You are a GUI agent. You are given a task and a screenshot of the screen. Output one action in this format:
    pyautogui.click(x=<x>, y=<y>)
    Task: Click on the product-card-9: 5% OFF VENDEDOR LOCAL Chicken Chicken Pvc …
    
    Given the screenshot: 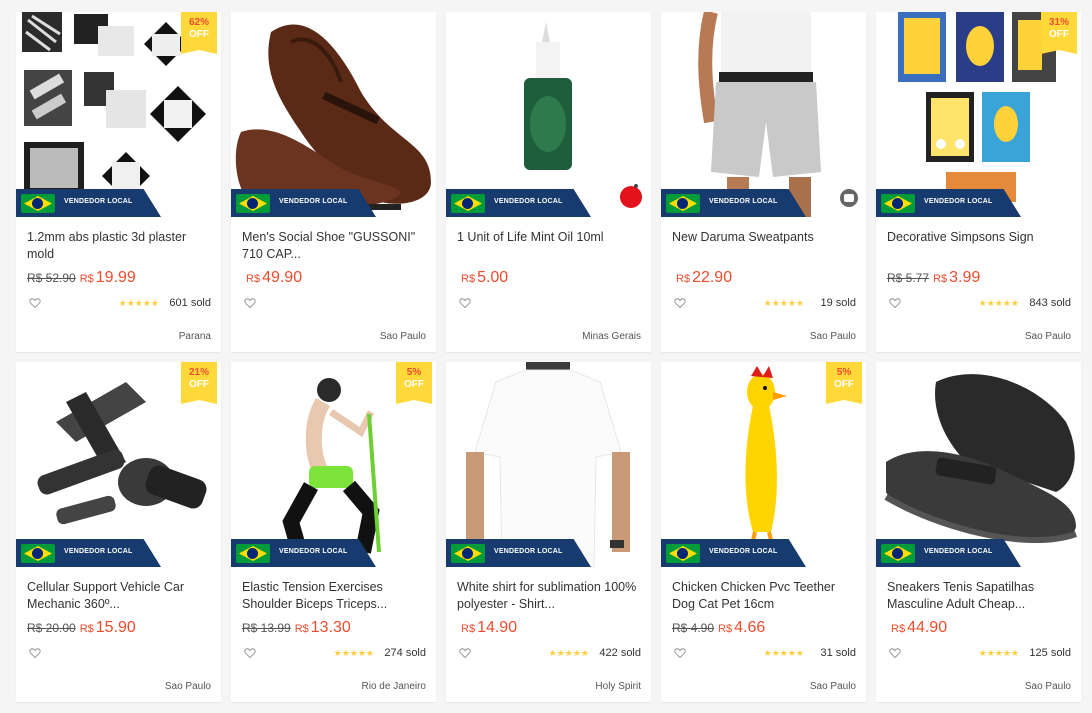 What is the action you would take?
    pyautogui.click(x=763, y=532)
    